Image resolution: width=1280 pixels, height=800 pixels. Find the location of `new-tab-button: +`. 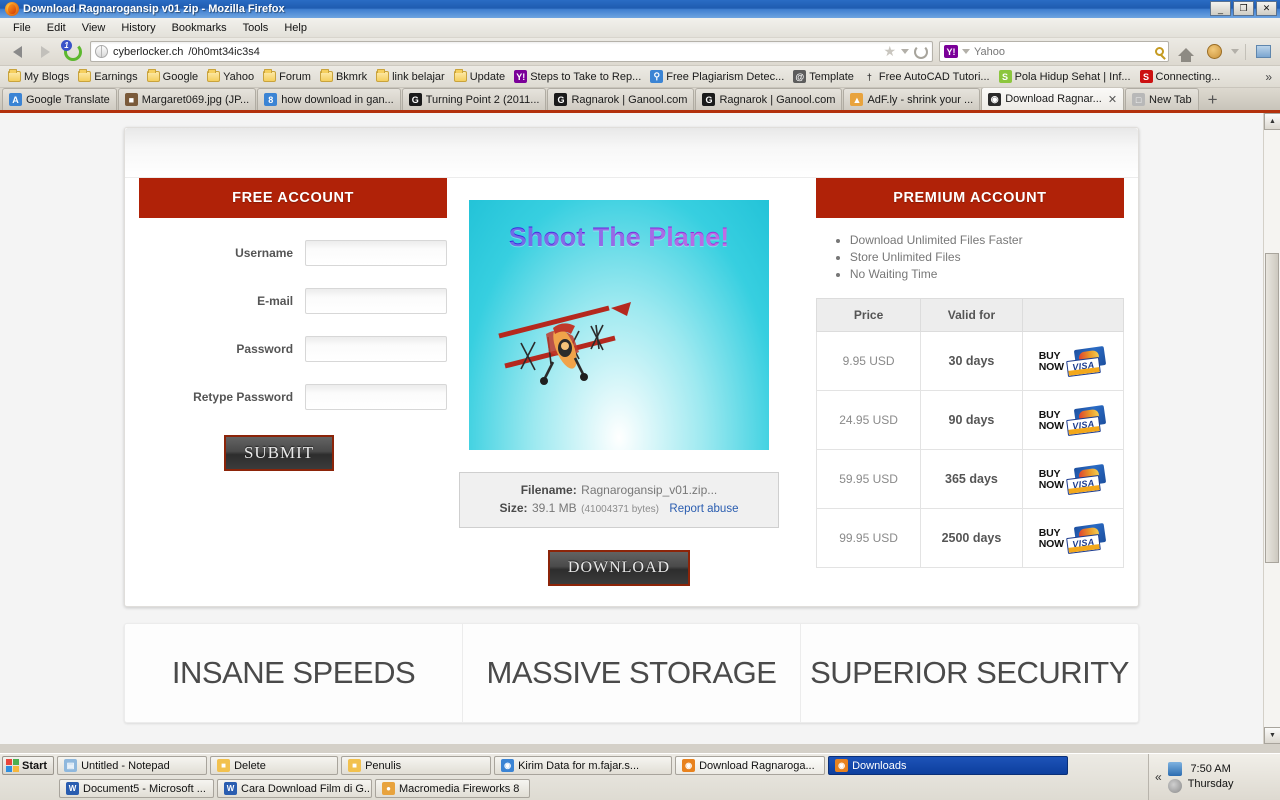

new-tab-button: + is located at coordinates (1213, 100).